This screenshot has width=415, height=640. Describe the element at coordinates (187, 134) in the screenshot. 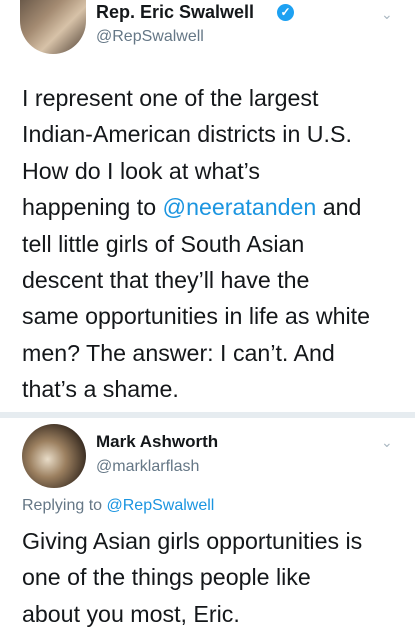

I see `tweet-text-line: Indian-American districts in U.S.` at that location.